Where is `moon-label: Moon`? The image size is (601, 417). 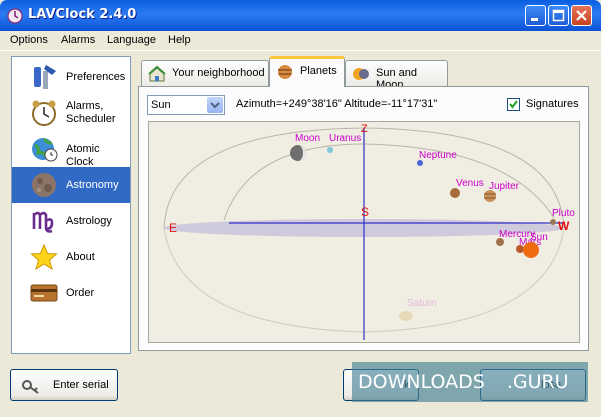 moon-label: Moon is located at coordinates (307, 138).